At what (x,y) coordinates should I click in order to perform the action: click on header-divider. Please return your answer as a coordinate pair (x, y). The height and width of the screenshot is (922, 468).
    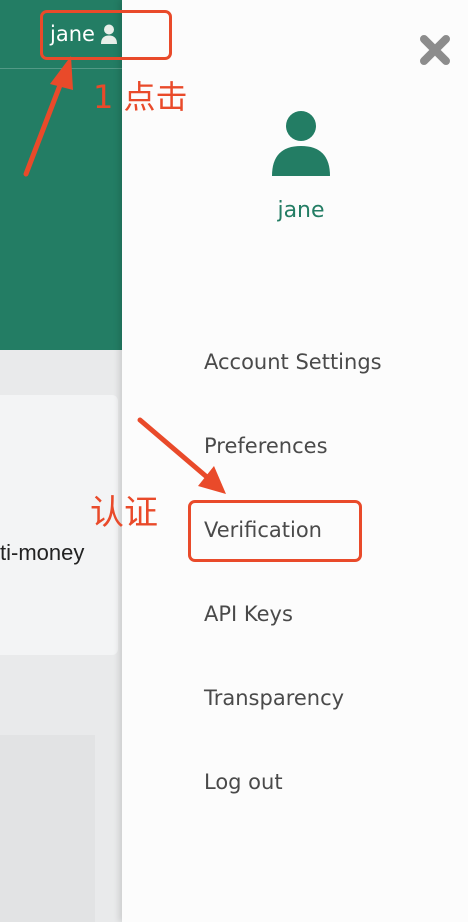
    Looking at the image, I should click on (61, 68).